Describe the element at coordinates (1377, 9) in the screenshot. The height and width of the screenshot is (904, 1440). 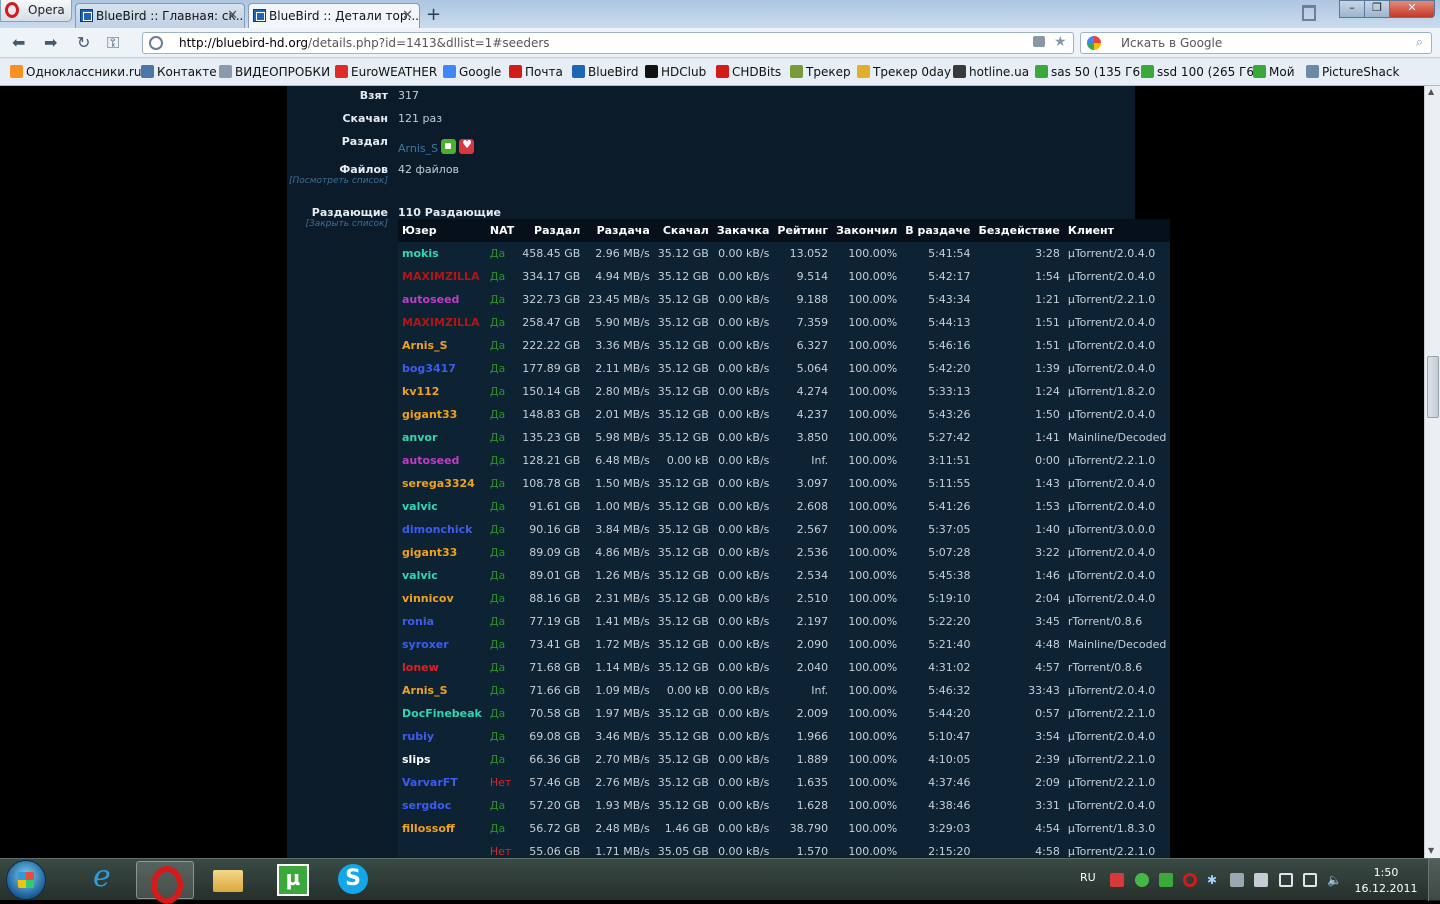
I see `maximize-button: ❐` at that location.